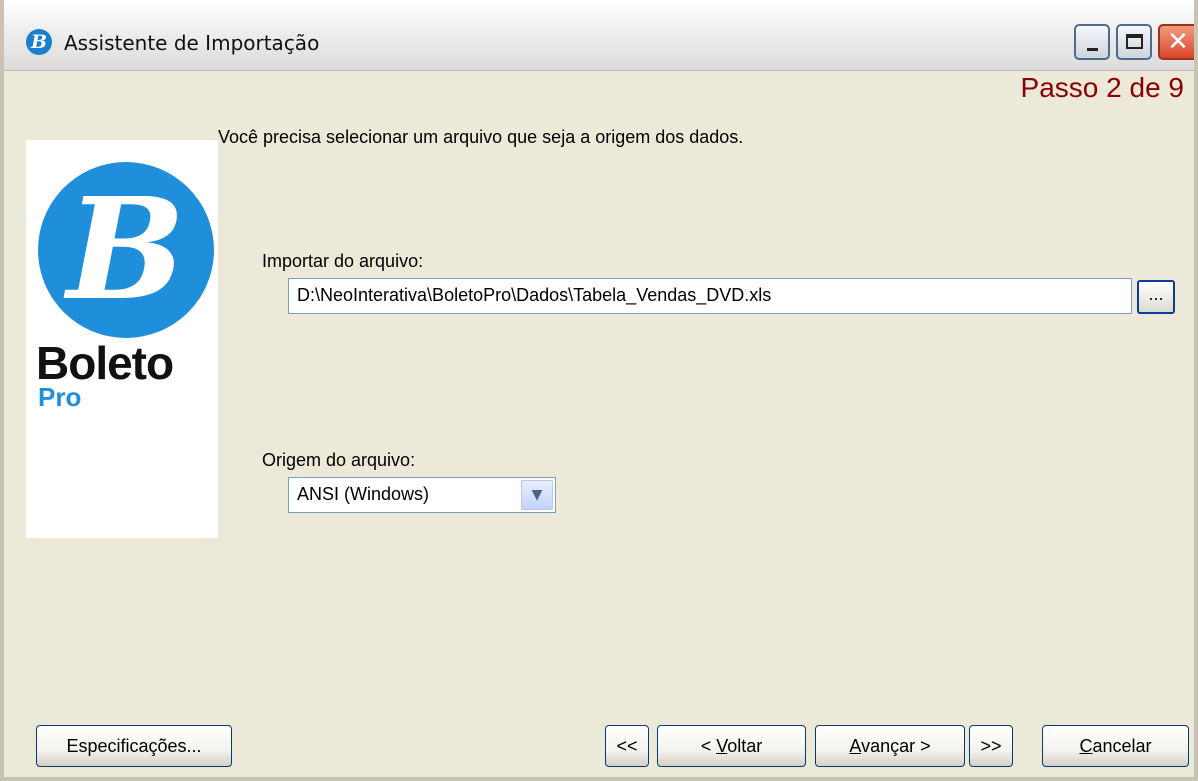  I want to click on cancel-button: Cancelar, so click(1115, 746).